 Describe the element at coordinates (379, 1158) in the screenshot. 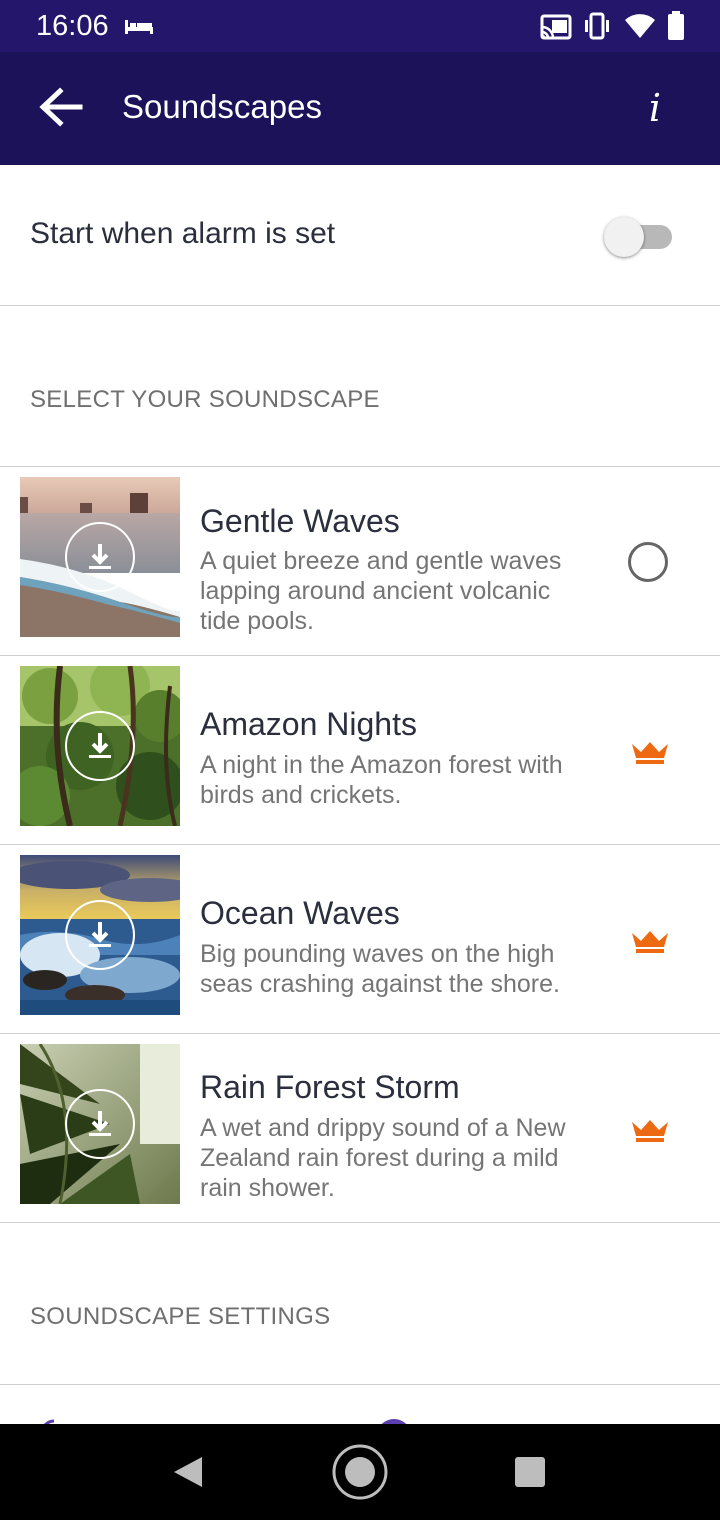

I see `description-line: Zealand rain forest during a mild` at that location.